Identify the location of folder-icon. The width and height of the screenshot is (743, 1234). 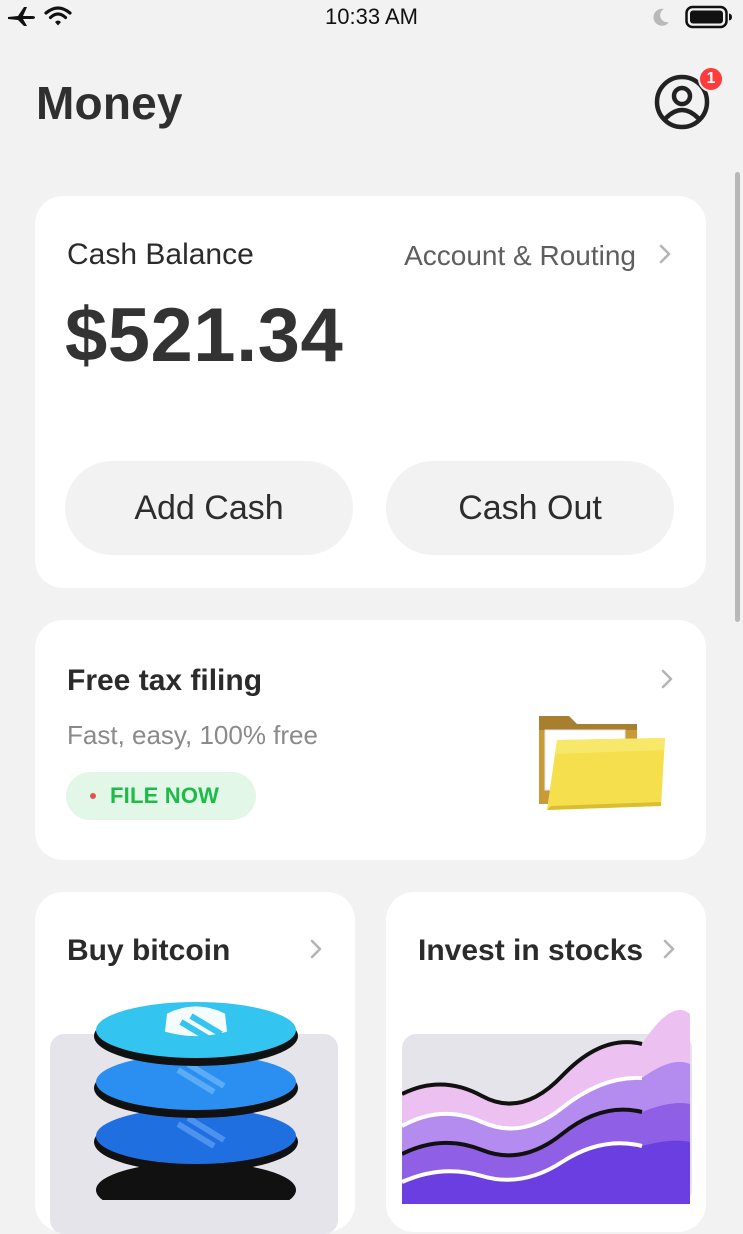
(603, 767).